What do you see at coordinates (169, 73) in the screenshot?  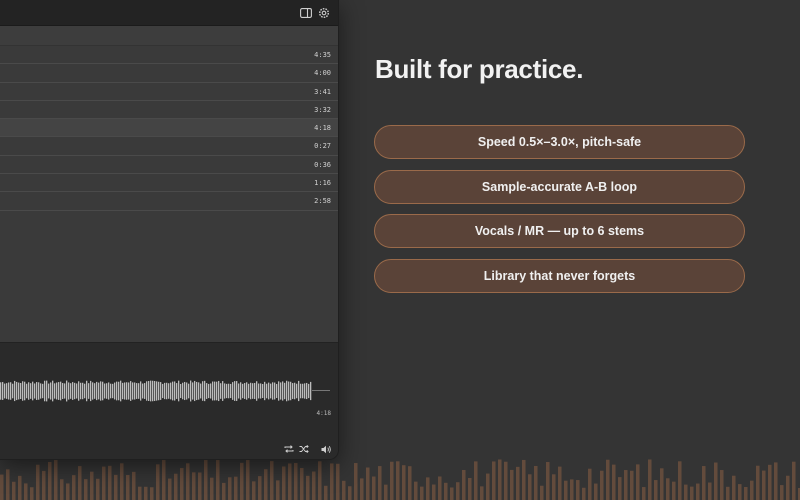 I see `track-row: 4:00` at bounding box center [169, 73].